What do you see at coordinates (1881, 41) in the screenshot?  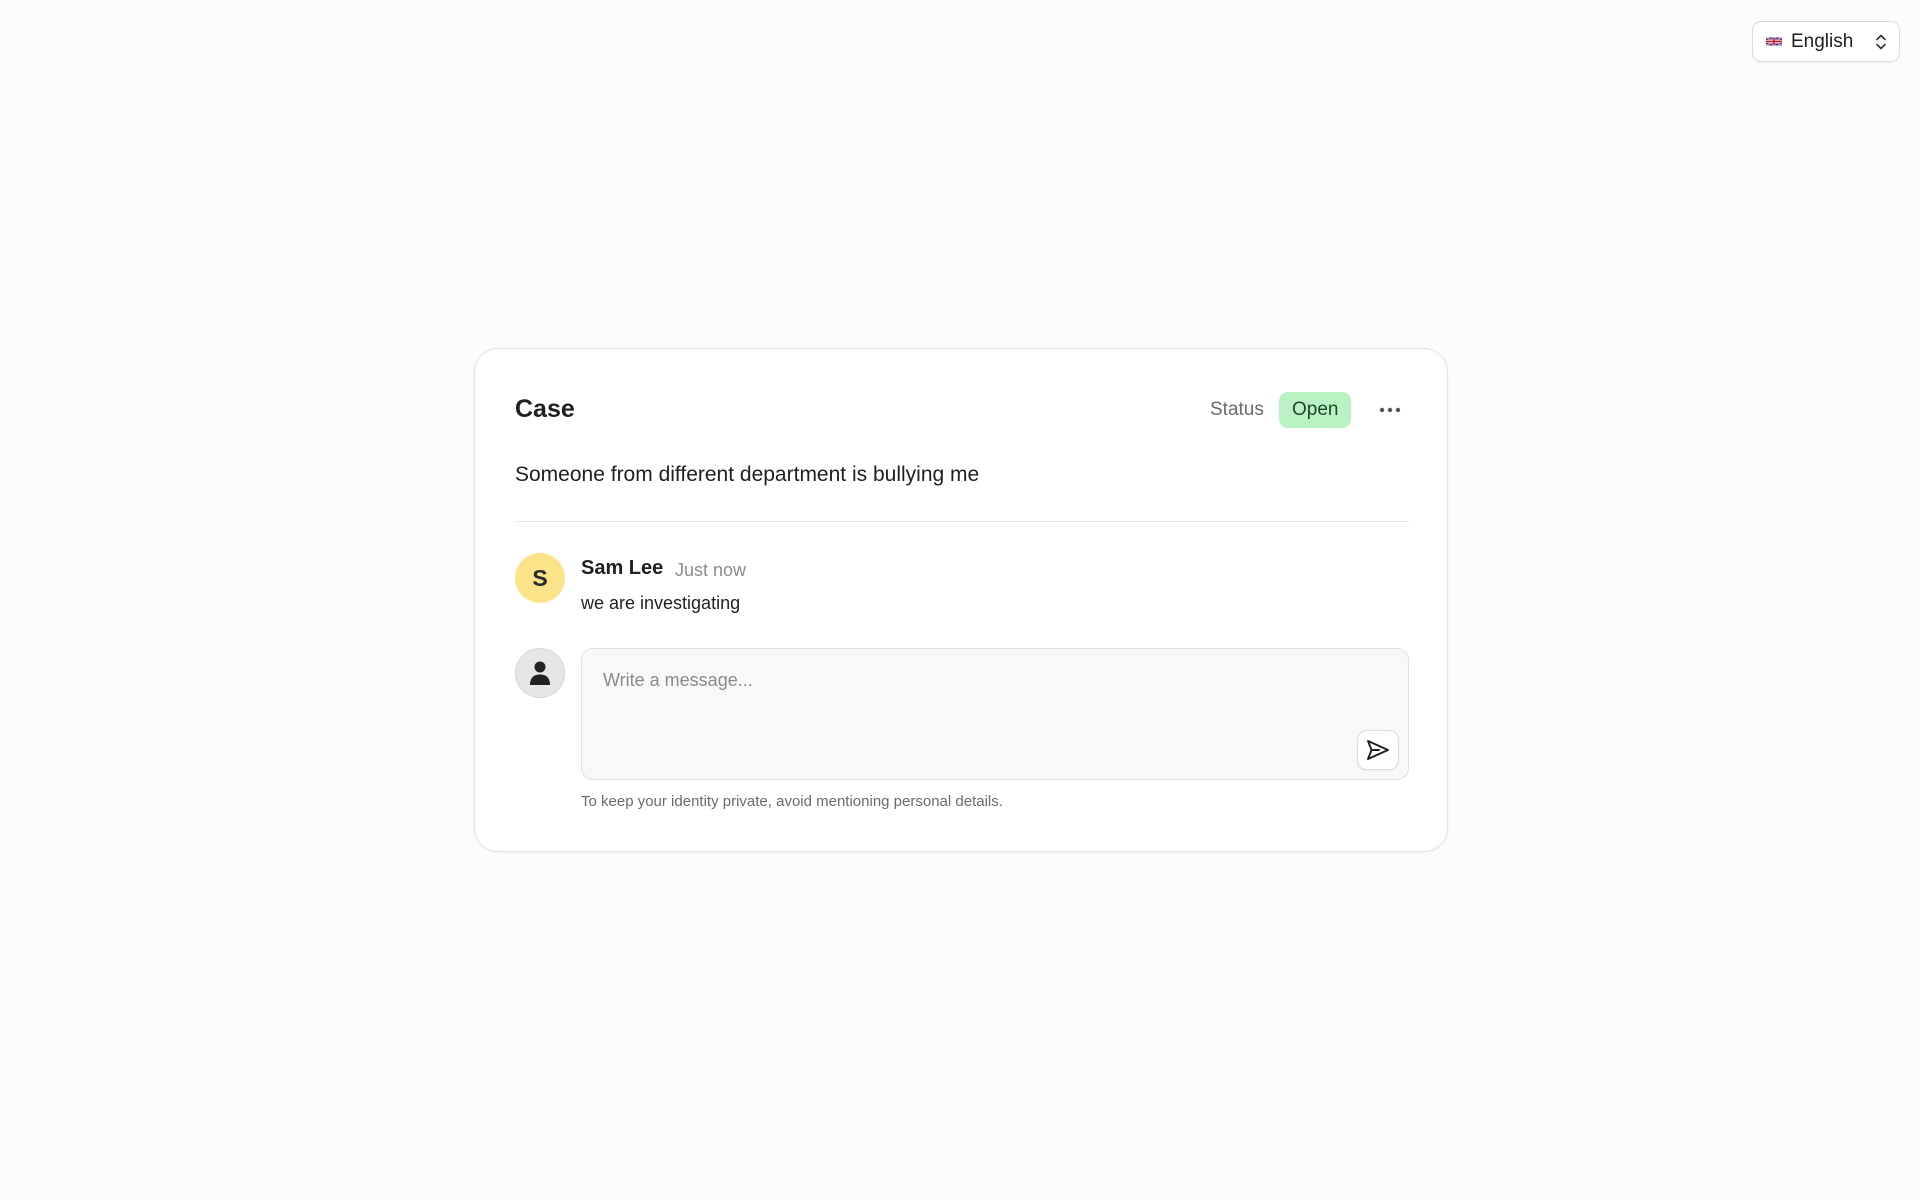 I see `chevron-up-down-icon` at bounding box center [1881, 41].